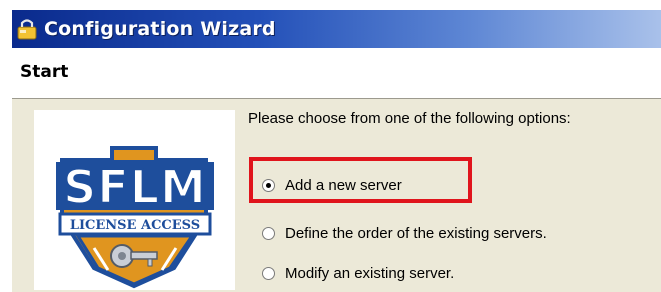  I want to click on sflm-logo: SFLM LICENSE ACCESS, so click(135, 217).